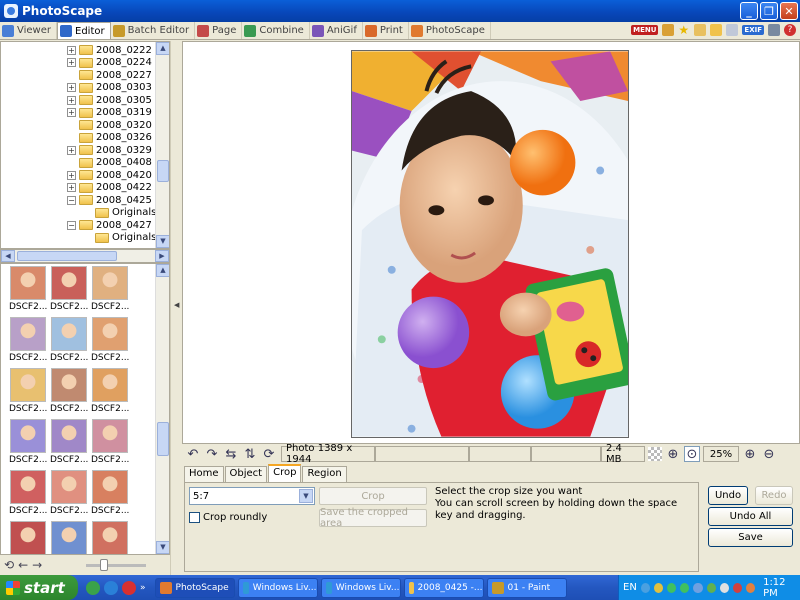  I want to click on undo-all-button: Undo All, so click(750, 516).